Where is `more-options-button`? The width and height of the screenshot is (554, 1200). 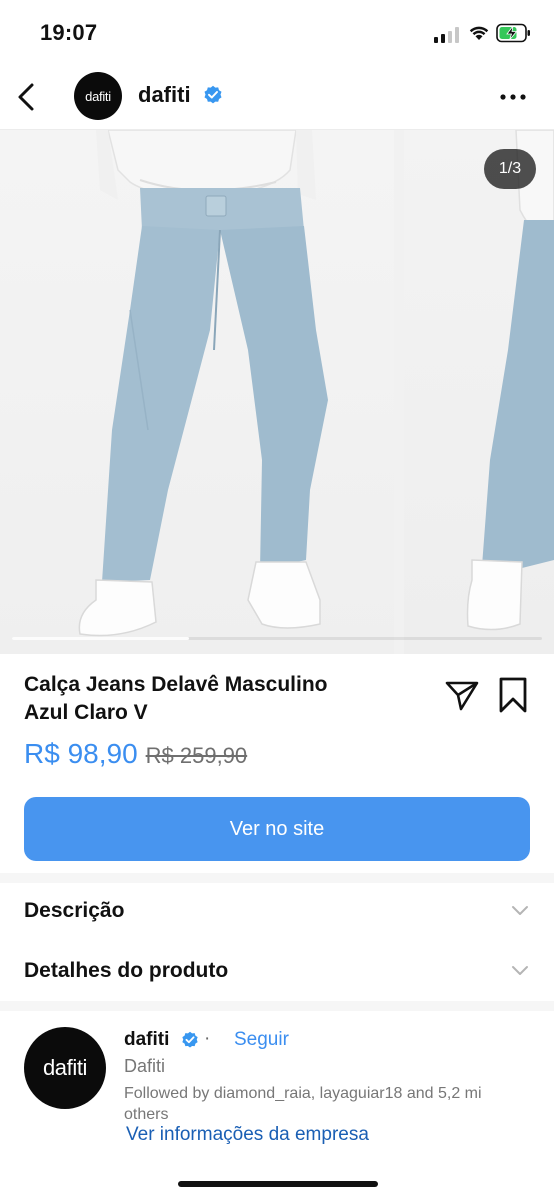
more-options-button is located at coordinates (513, 97).